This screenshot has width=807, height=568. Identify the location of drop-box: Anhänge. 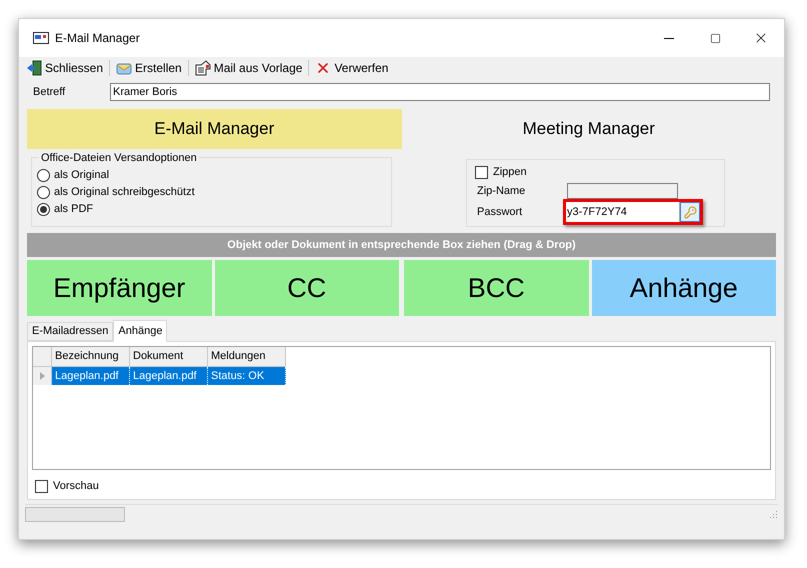
(684, 288).